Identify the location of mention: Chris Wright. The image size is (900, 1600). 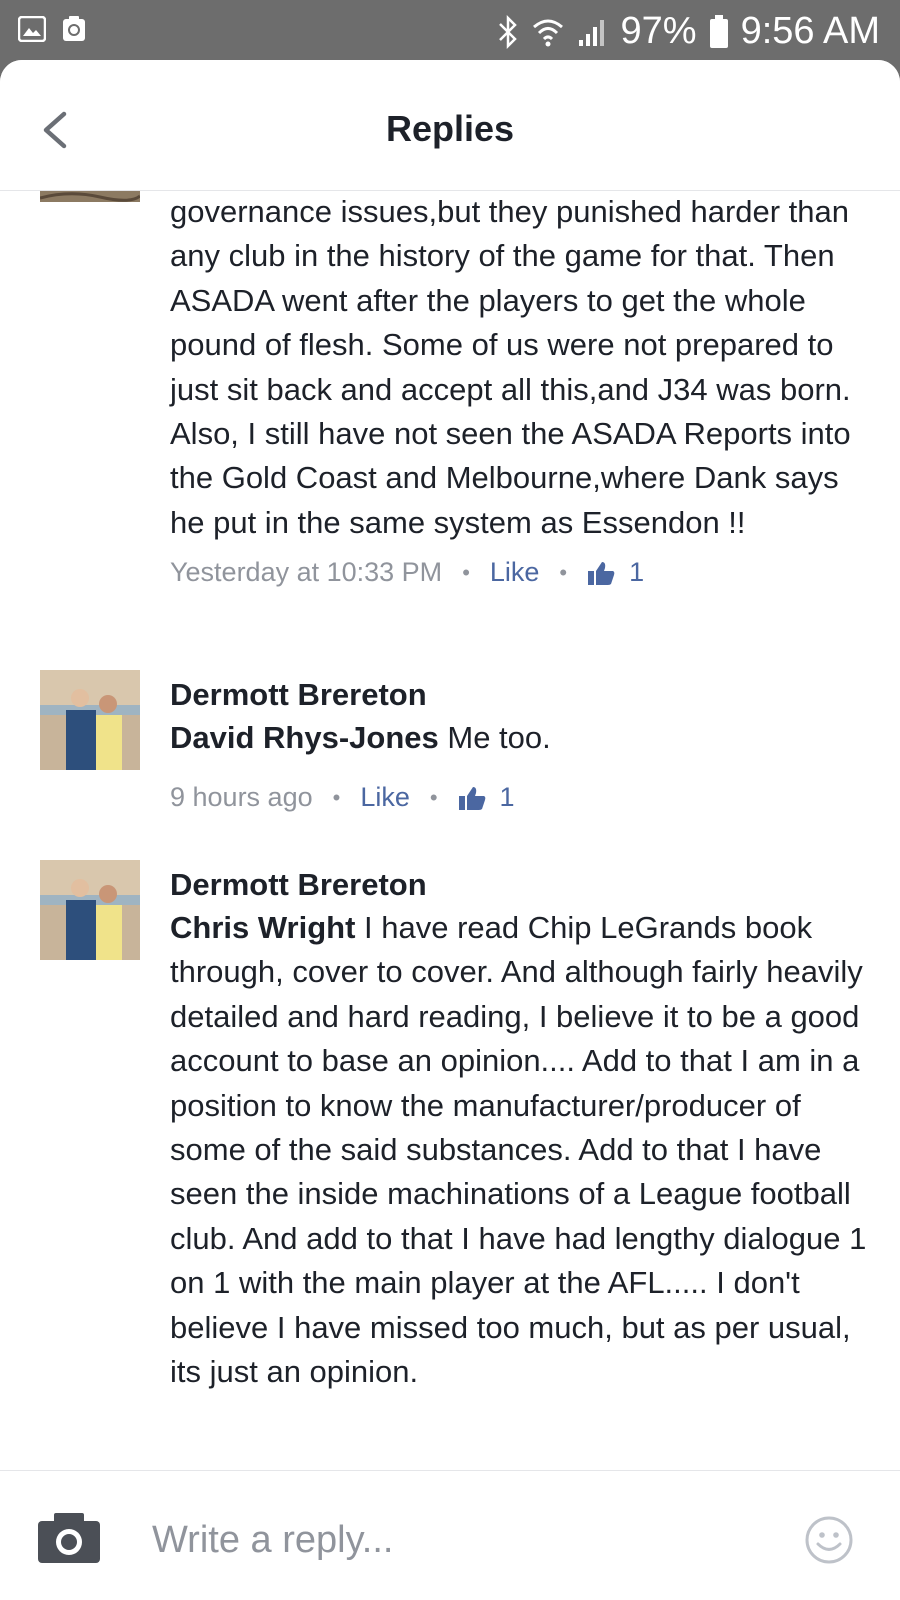
(262, 927).